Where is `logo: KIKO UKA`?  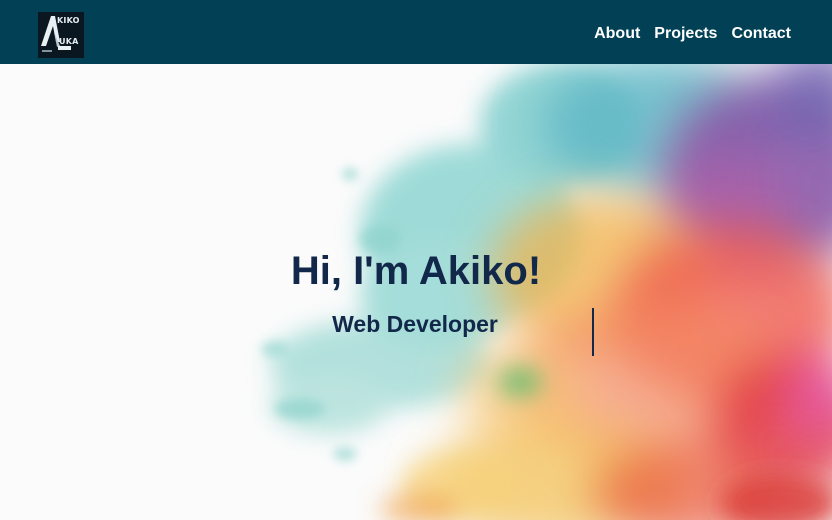
logo: KIKO UKA is located at coordinates (61, 35).